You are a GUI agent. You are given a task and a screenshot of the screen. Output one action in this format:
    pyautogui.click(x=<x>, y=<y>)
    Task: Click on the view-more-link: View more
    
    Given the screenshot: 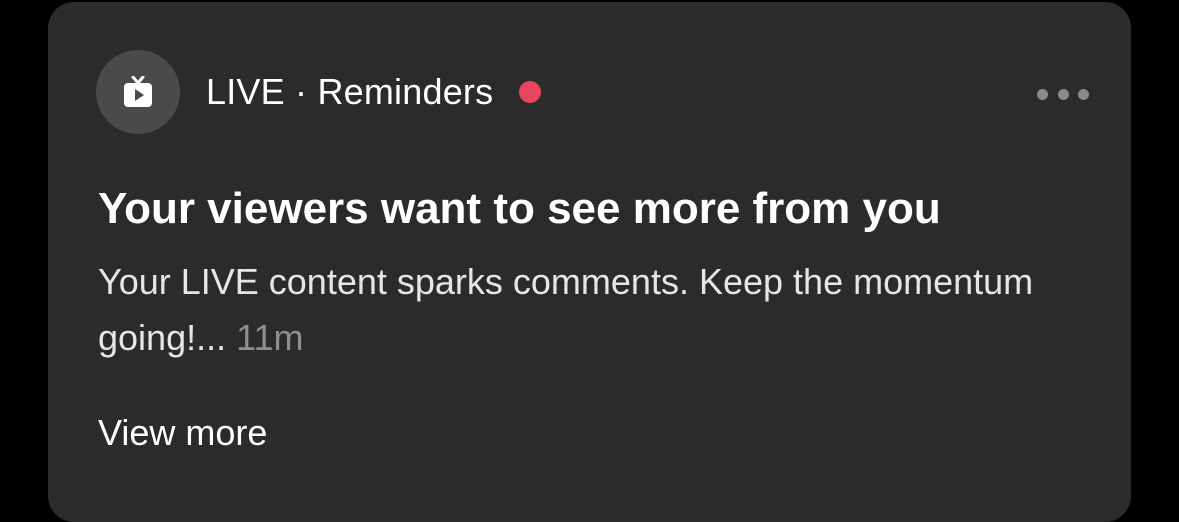 What is the action you would take?
    pyautogui.click(x=182, y=433)
    